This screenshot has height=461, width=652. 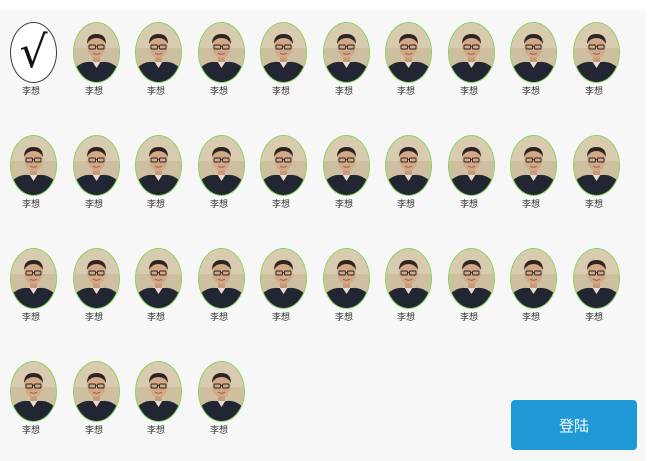 I want to click on login-button: 登陆, so click(x=574, y=425).